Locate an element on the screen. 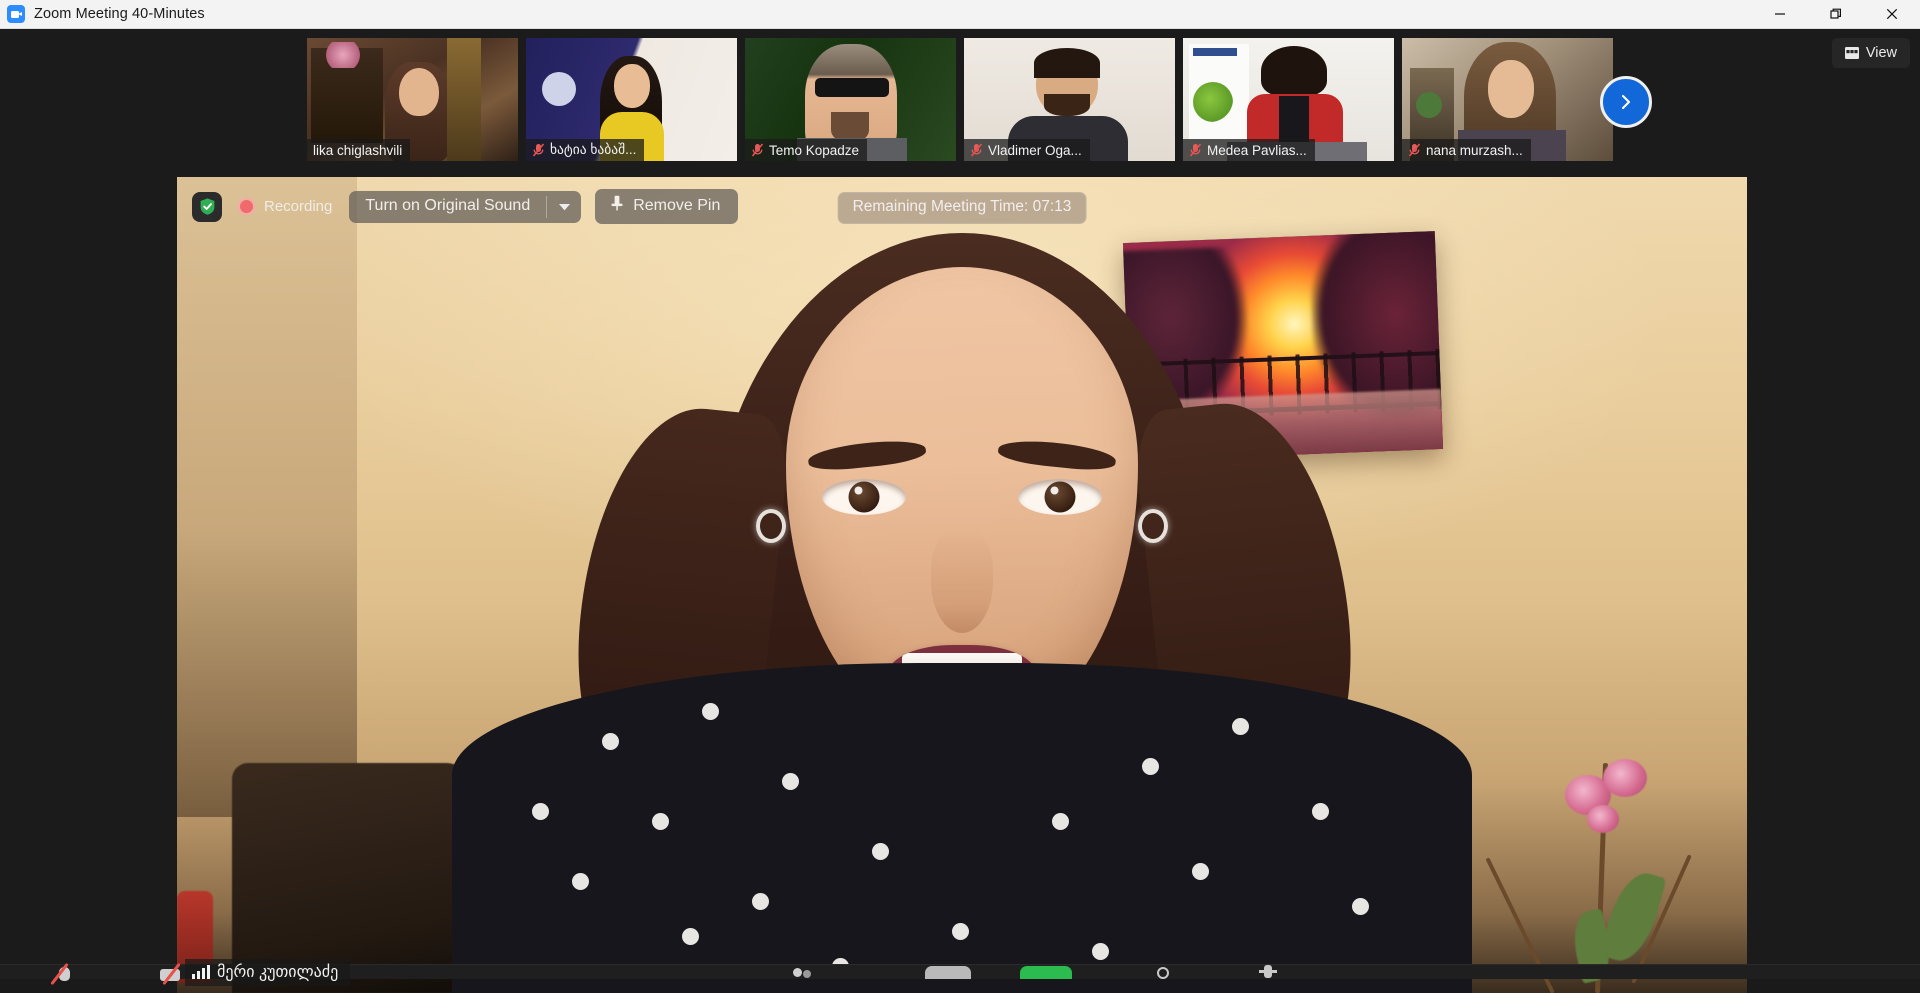  wall-shadow is located at coordinates (267, 497).